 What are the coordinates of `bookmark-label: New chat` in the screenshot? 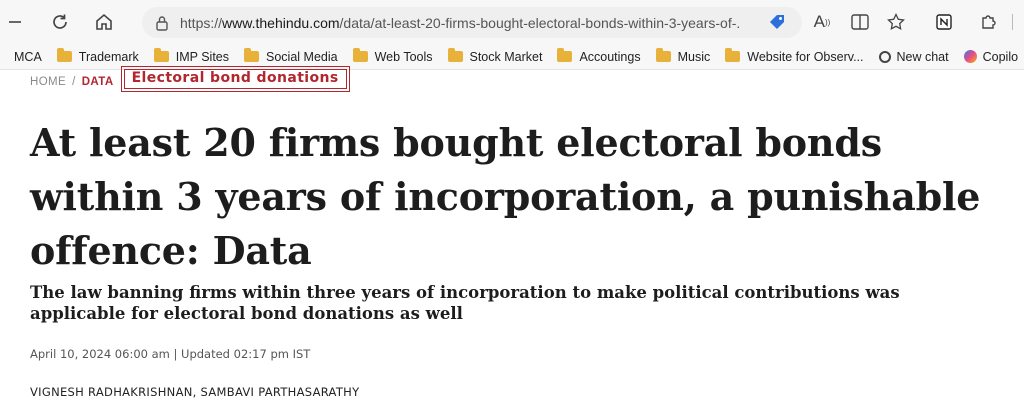 It's located at (922, 56).